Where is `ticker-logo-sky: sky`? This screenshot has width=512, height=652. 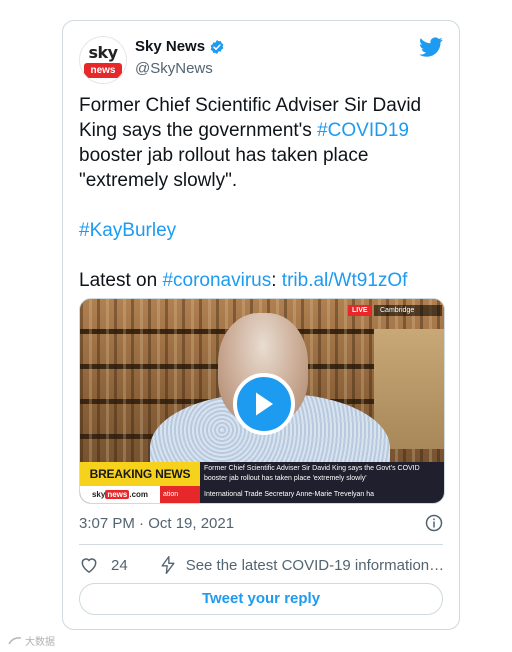
ticker-logo-sky: sky is located at coordinates (98, 494).